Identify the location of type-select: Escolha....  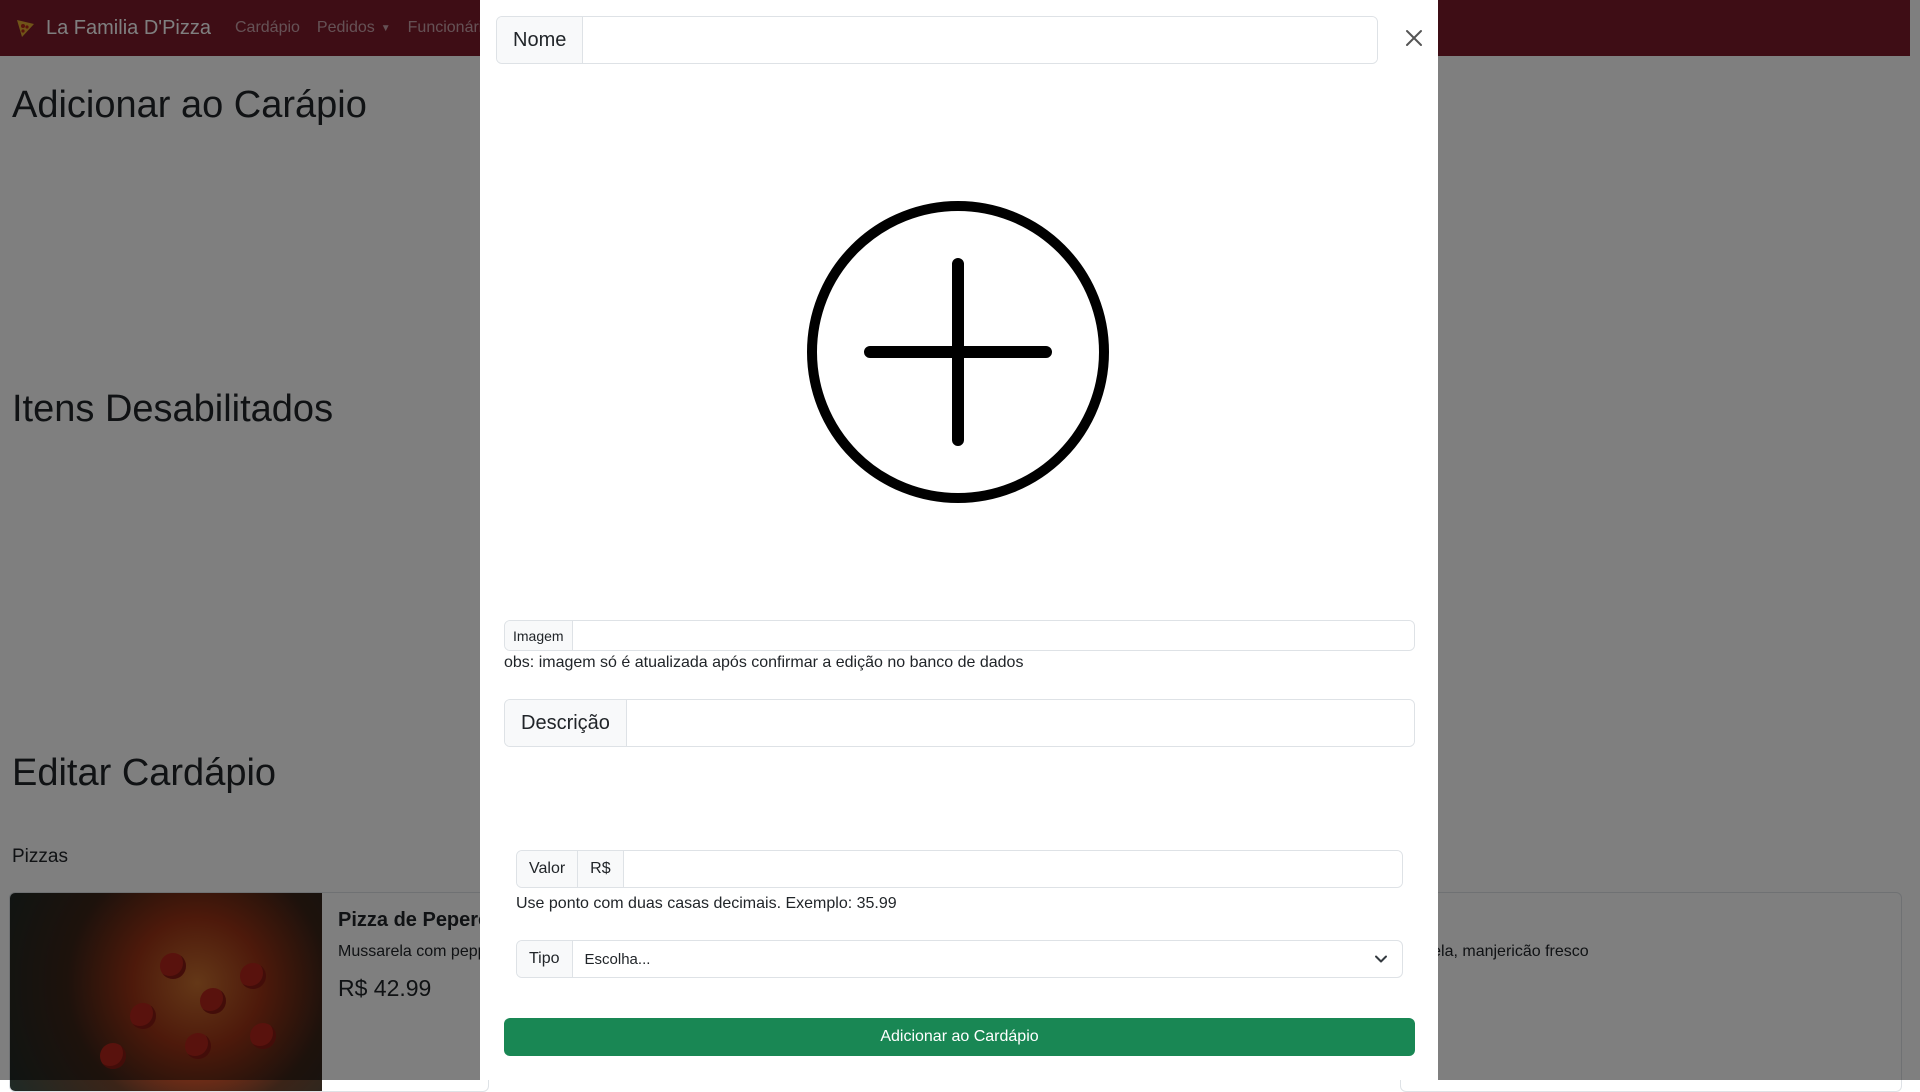
(987, 959).